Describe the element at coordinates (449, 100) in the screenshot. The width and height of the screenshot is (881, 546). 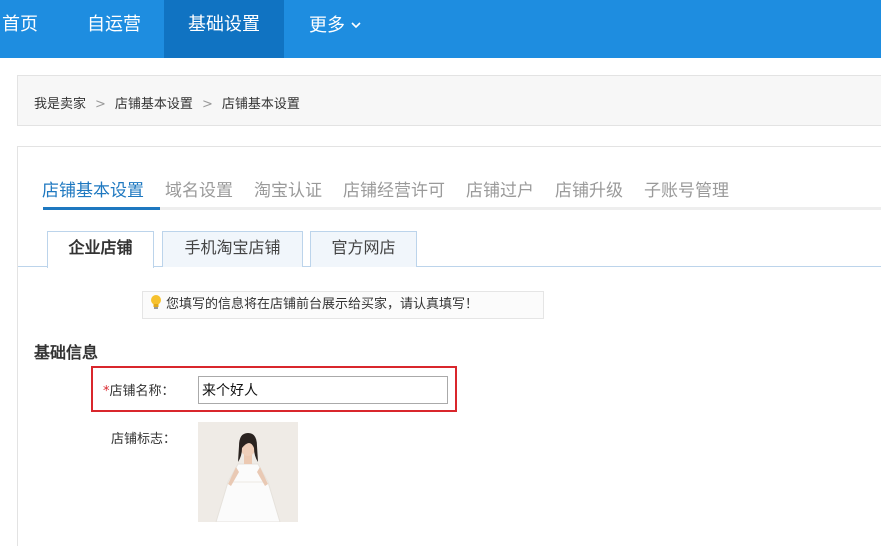
I see `breadcrumb-panel: 我是卖家 > 店铺基本设置 > 店铺基本设置` at that location.